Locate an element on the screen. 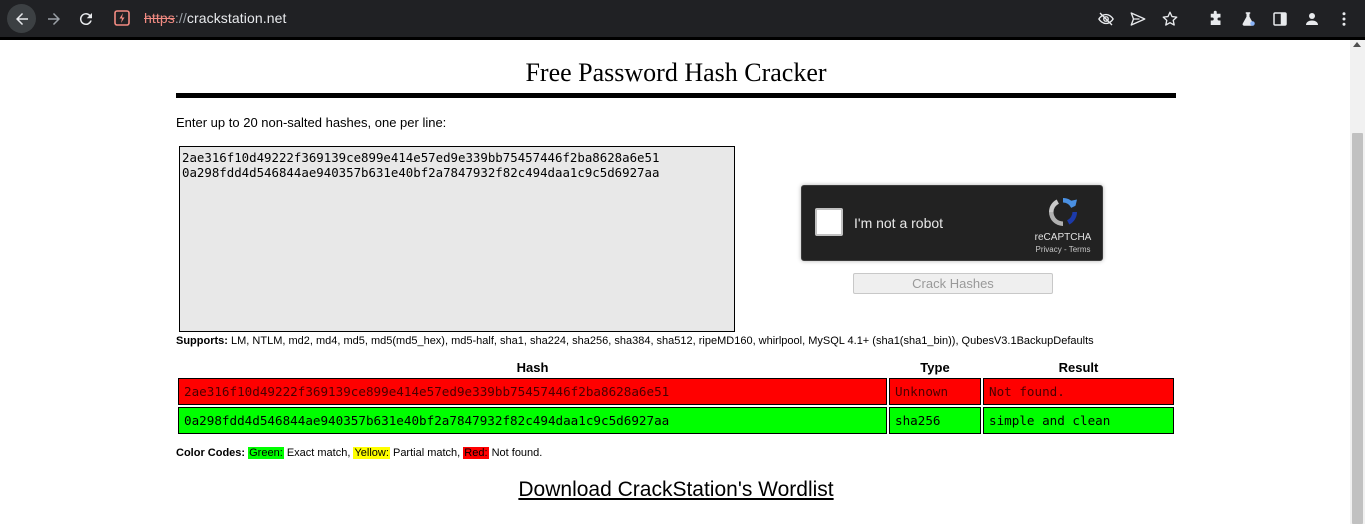  labs-icon is located at coordinates (1248, 18).